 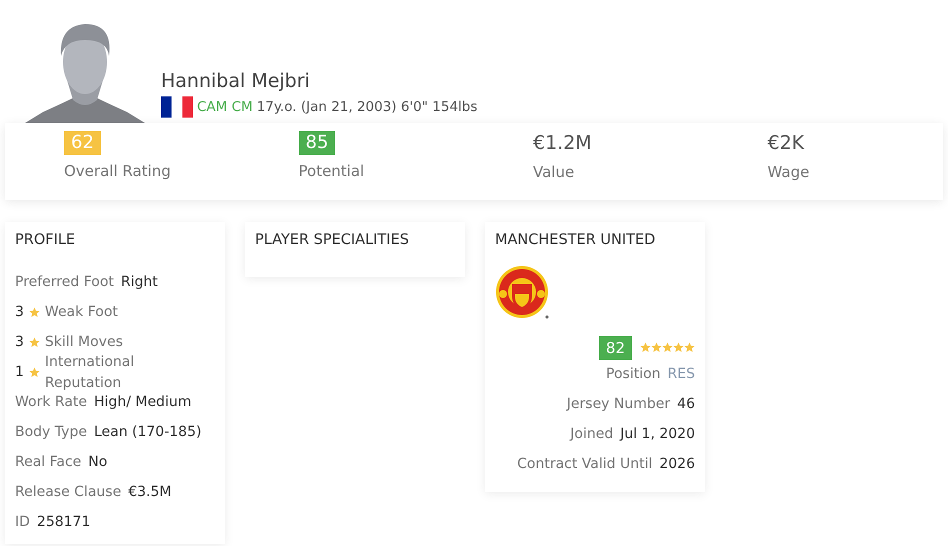 I want to click on player-info: 17y.o. (Jan 21, 2003) 6'0" 154lbs, so click(x=367, y=107).